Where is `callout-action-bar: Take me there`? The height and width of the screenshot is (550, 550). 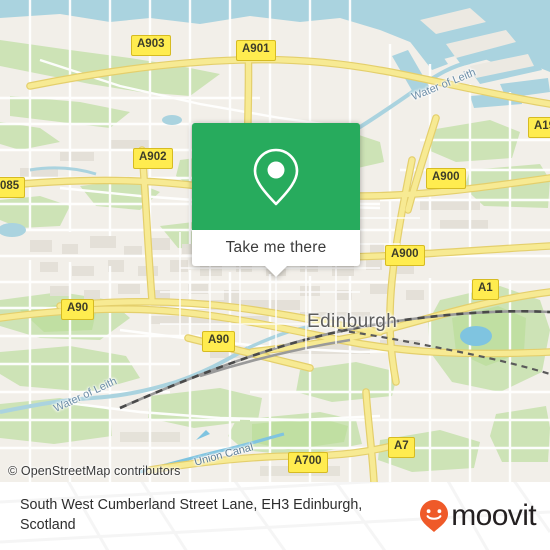
callout-action-bar: Take me there is located at coordinates (276, 253).